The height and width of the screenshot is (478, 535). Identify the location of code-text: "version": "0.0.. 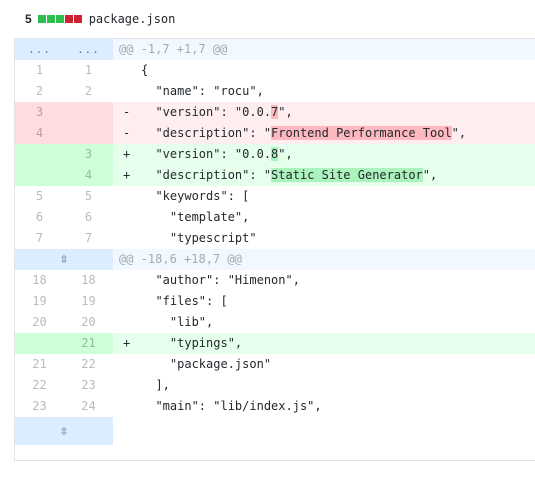
(206, 154).